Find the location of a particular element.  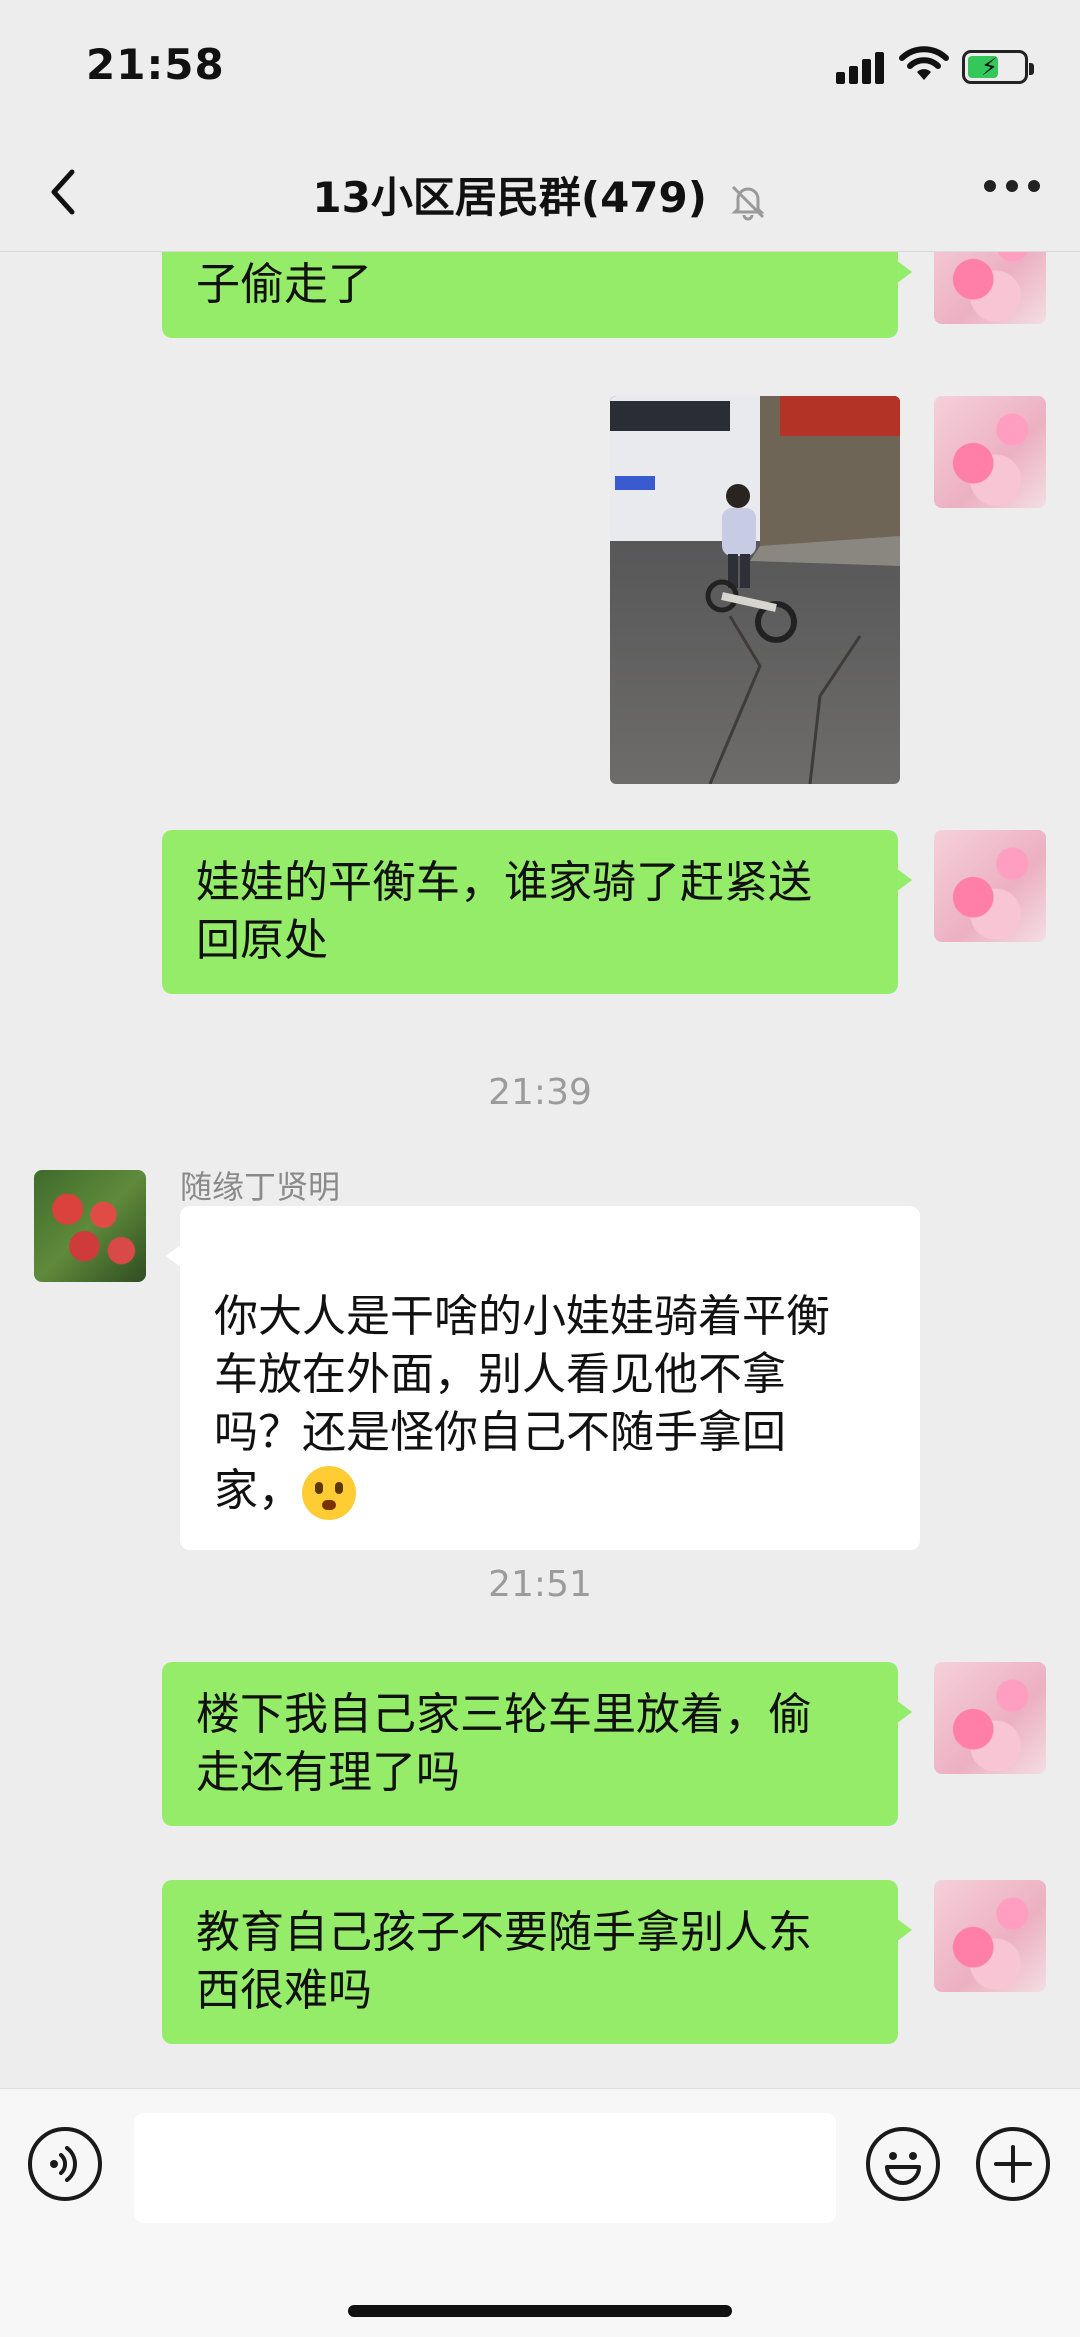

input-bar is located at coordinates (540, 2212).